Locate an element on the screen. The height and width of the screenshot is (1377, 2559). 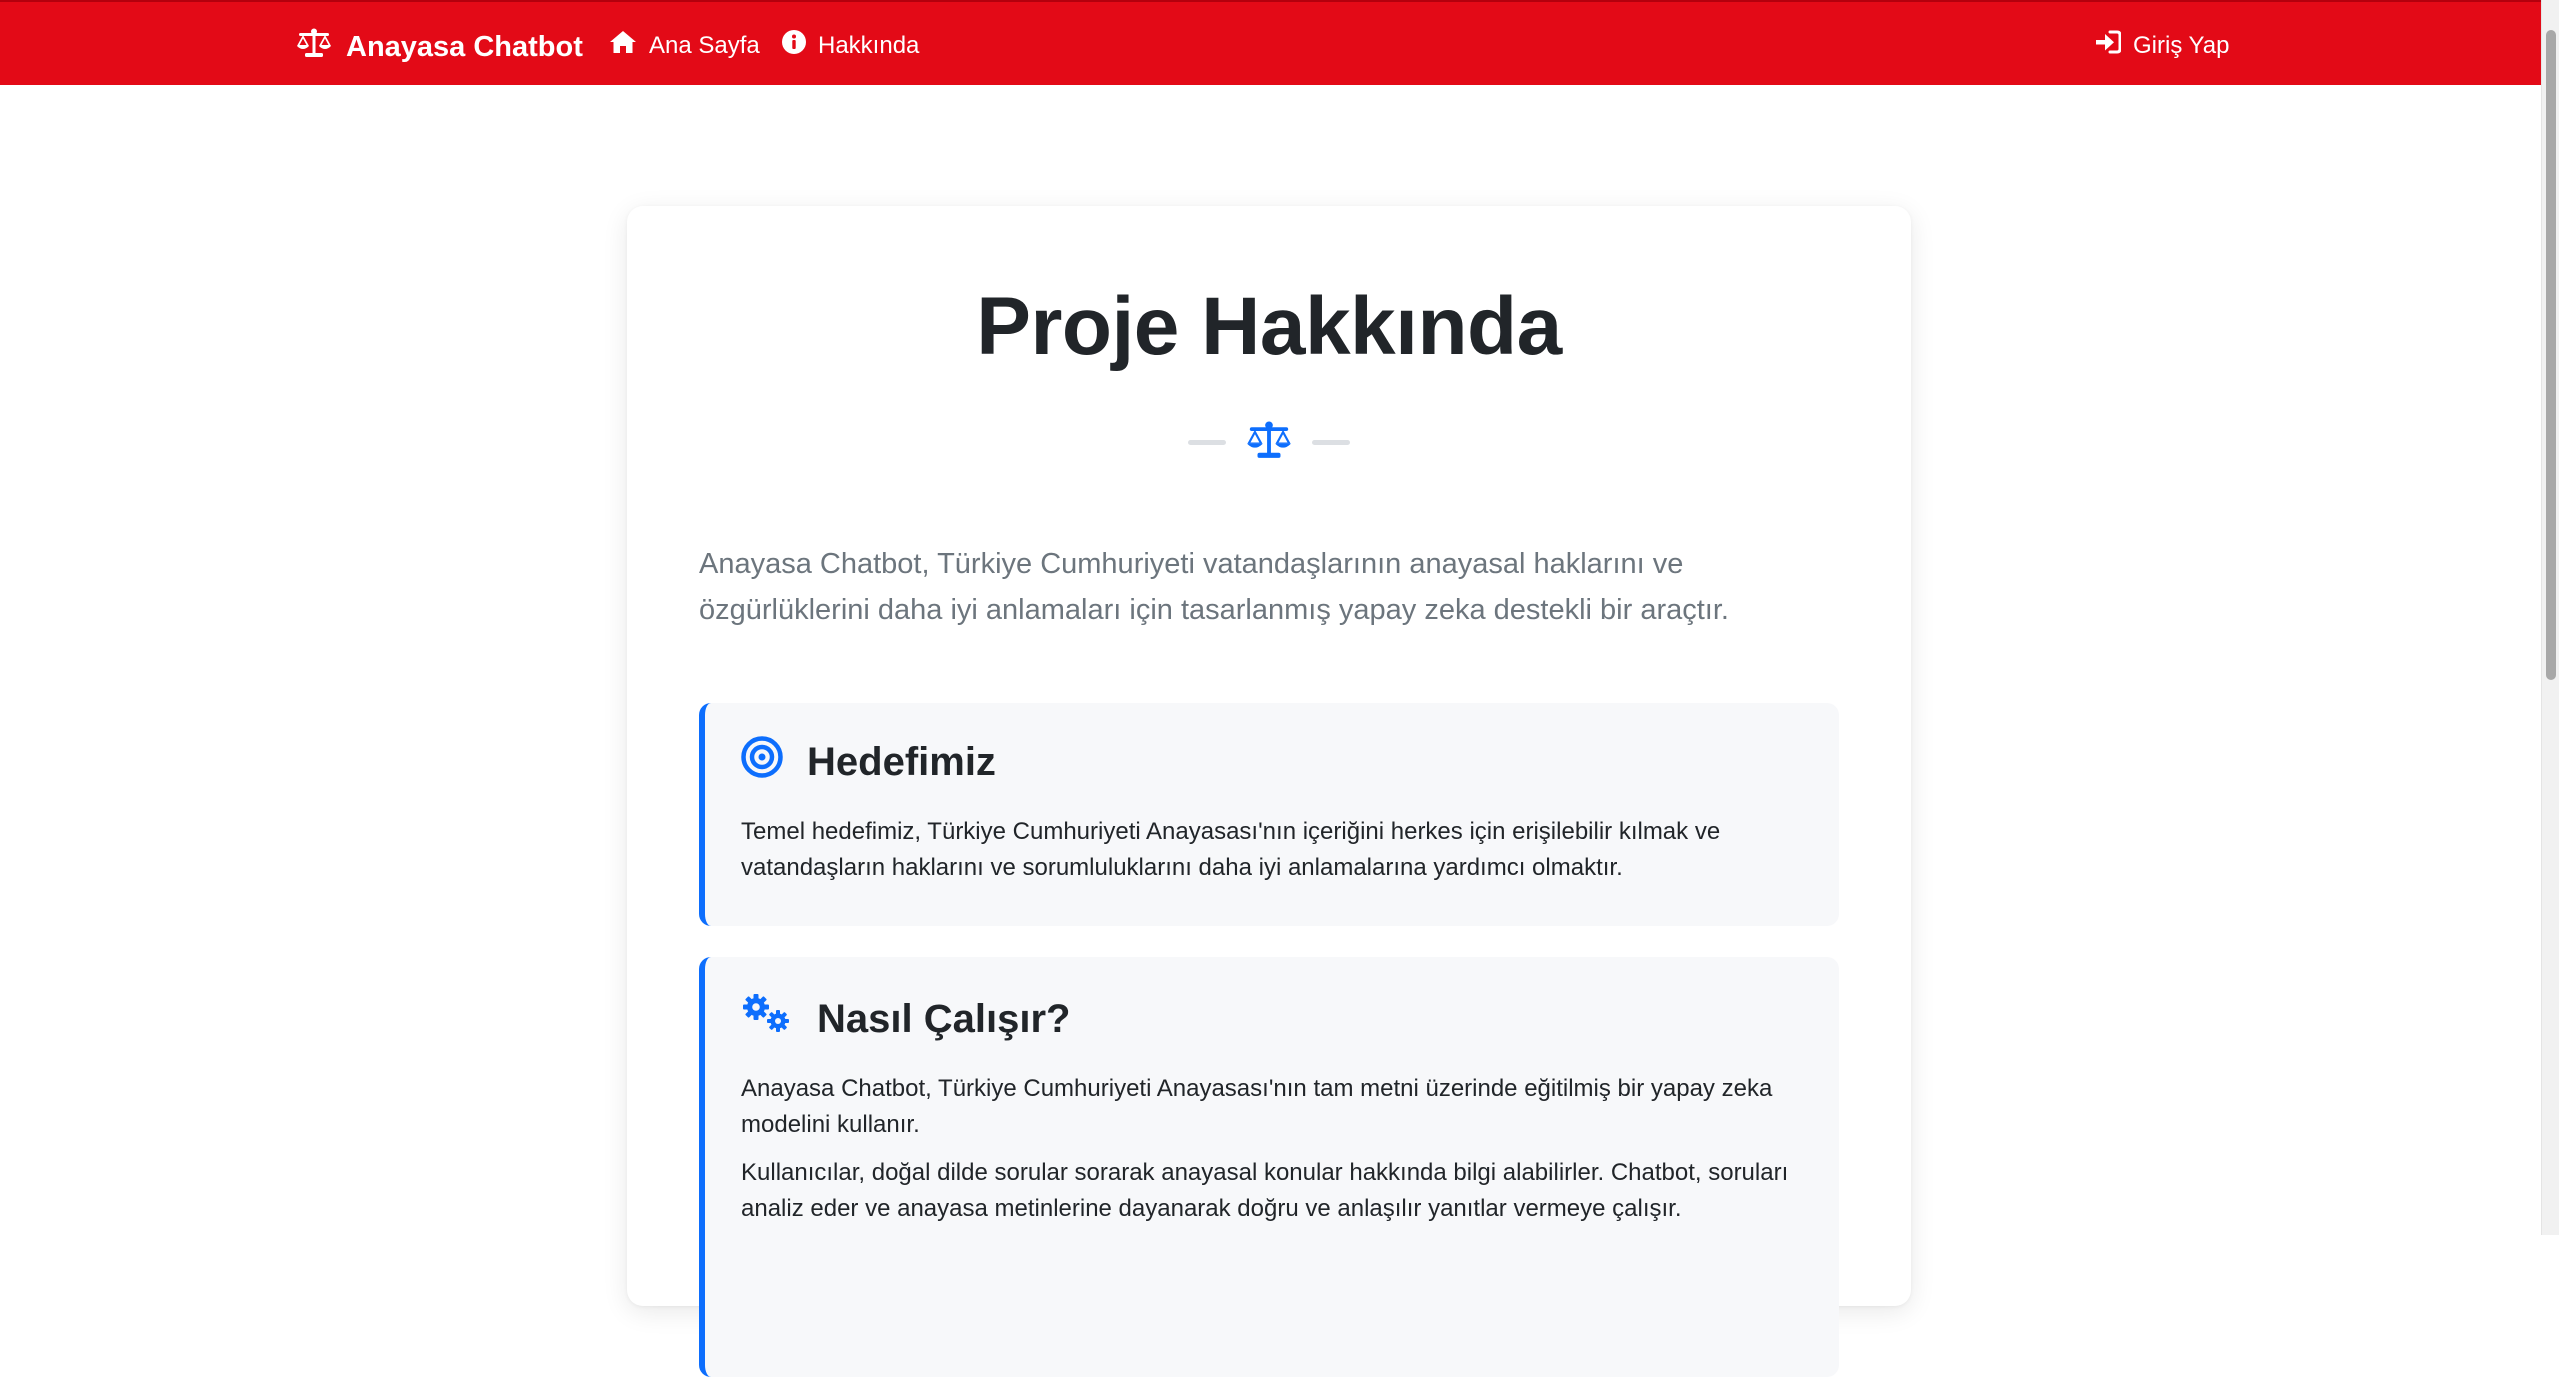
info-circle-icon is located at coordinates (800, 45).